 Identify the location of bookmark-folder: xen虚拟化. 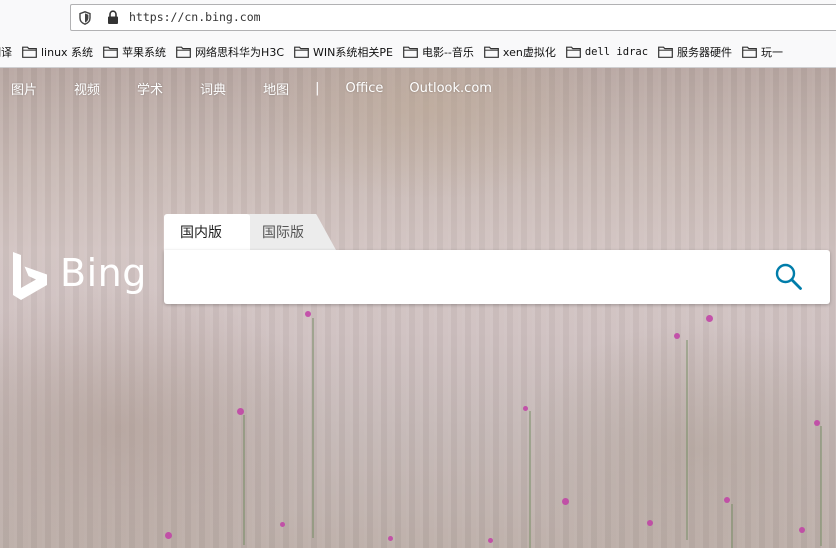
(510, 52).